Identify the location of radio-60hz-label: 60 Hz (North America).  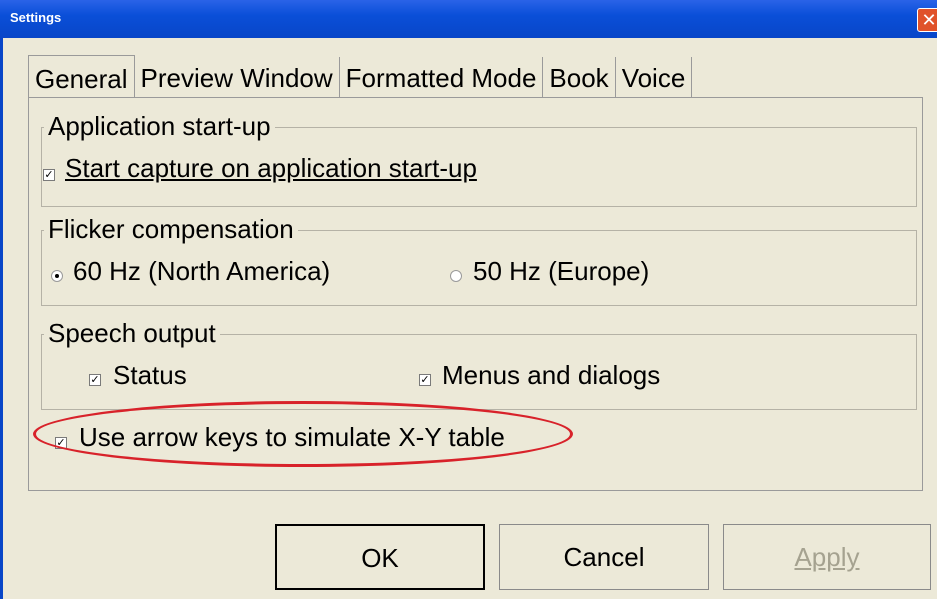
(201, 271).